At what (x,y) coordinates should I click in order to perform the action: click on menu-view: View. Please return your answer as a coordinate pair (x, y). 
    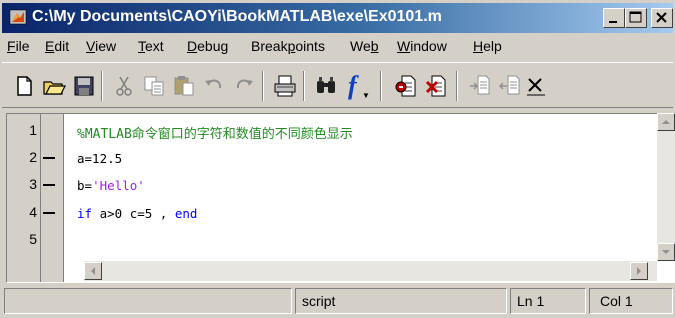
    Looking at the image, I should click on (101, 46).